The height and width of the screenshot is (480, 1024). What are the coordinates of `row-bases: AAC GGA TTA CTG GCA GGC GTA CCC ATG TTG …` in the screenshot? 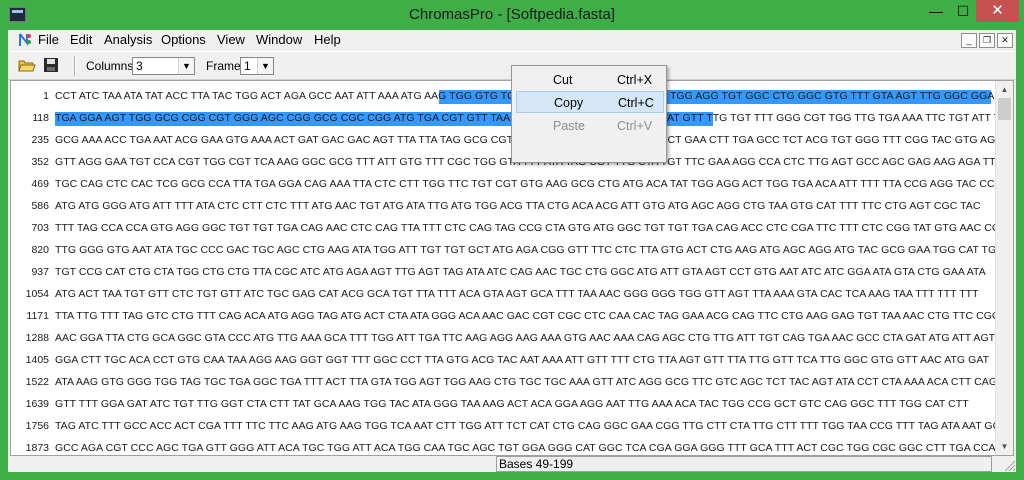 It's located at (525, 338).